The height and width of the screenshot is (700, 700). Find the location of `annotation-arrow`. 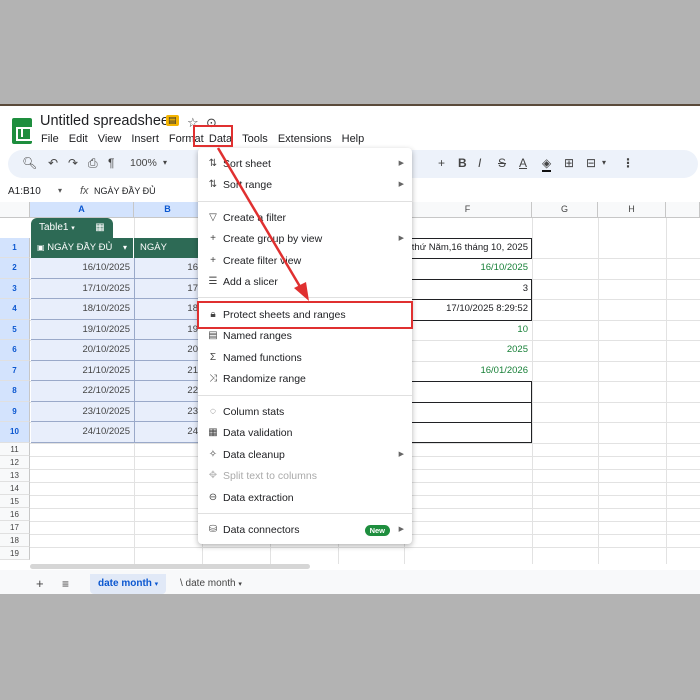

annotation-arrow is located at coordinates (262, 224).